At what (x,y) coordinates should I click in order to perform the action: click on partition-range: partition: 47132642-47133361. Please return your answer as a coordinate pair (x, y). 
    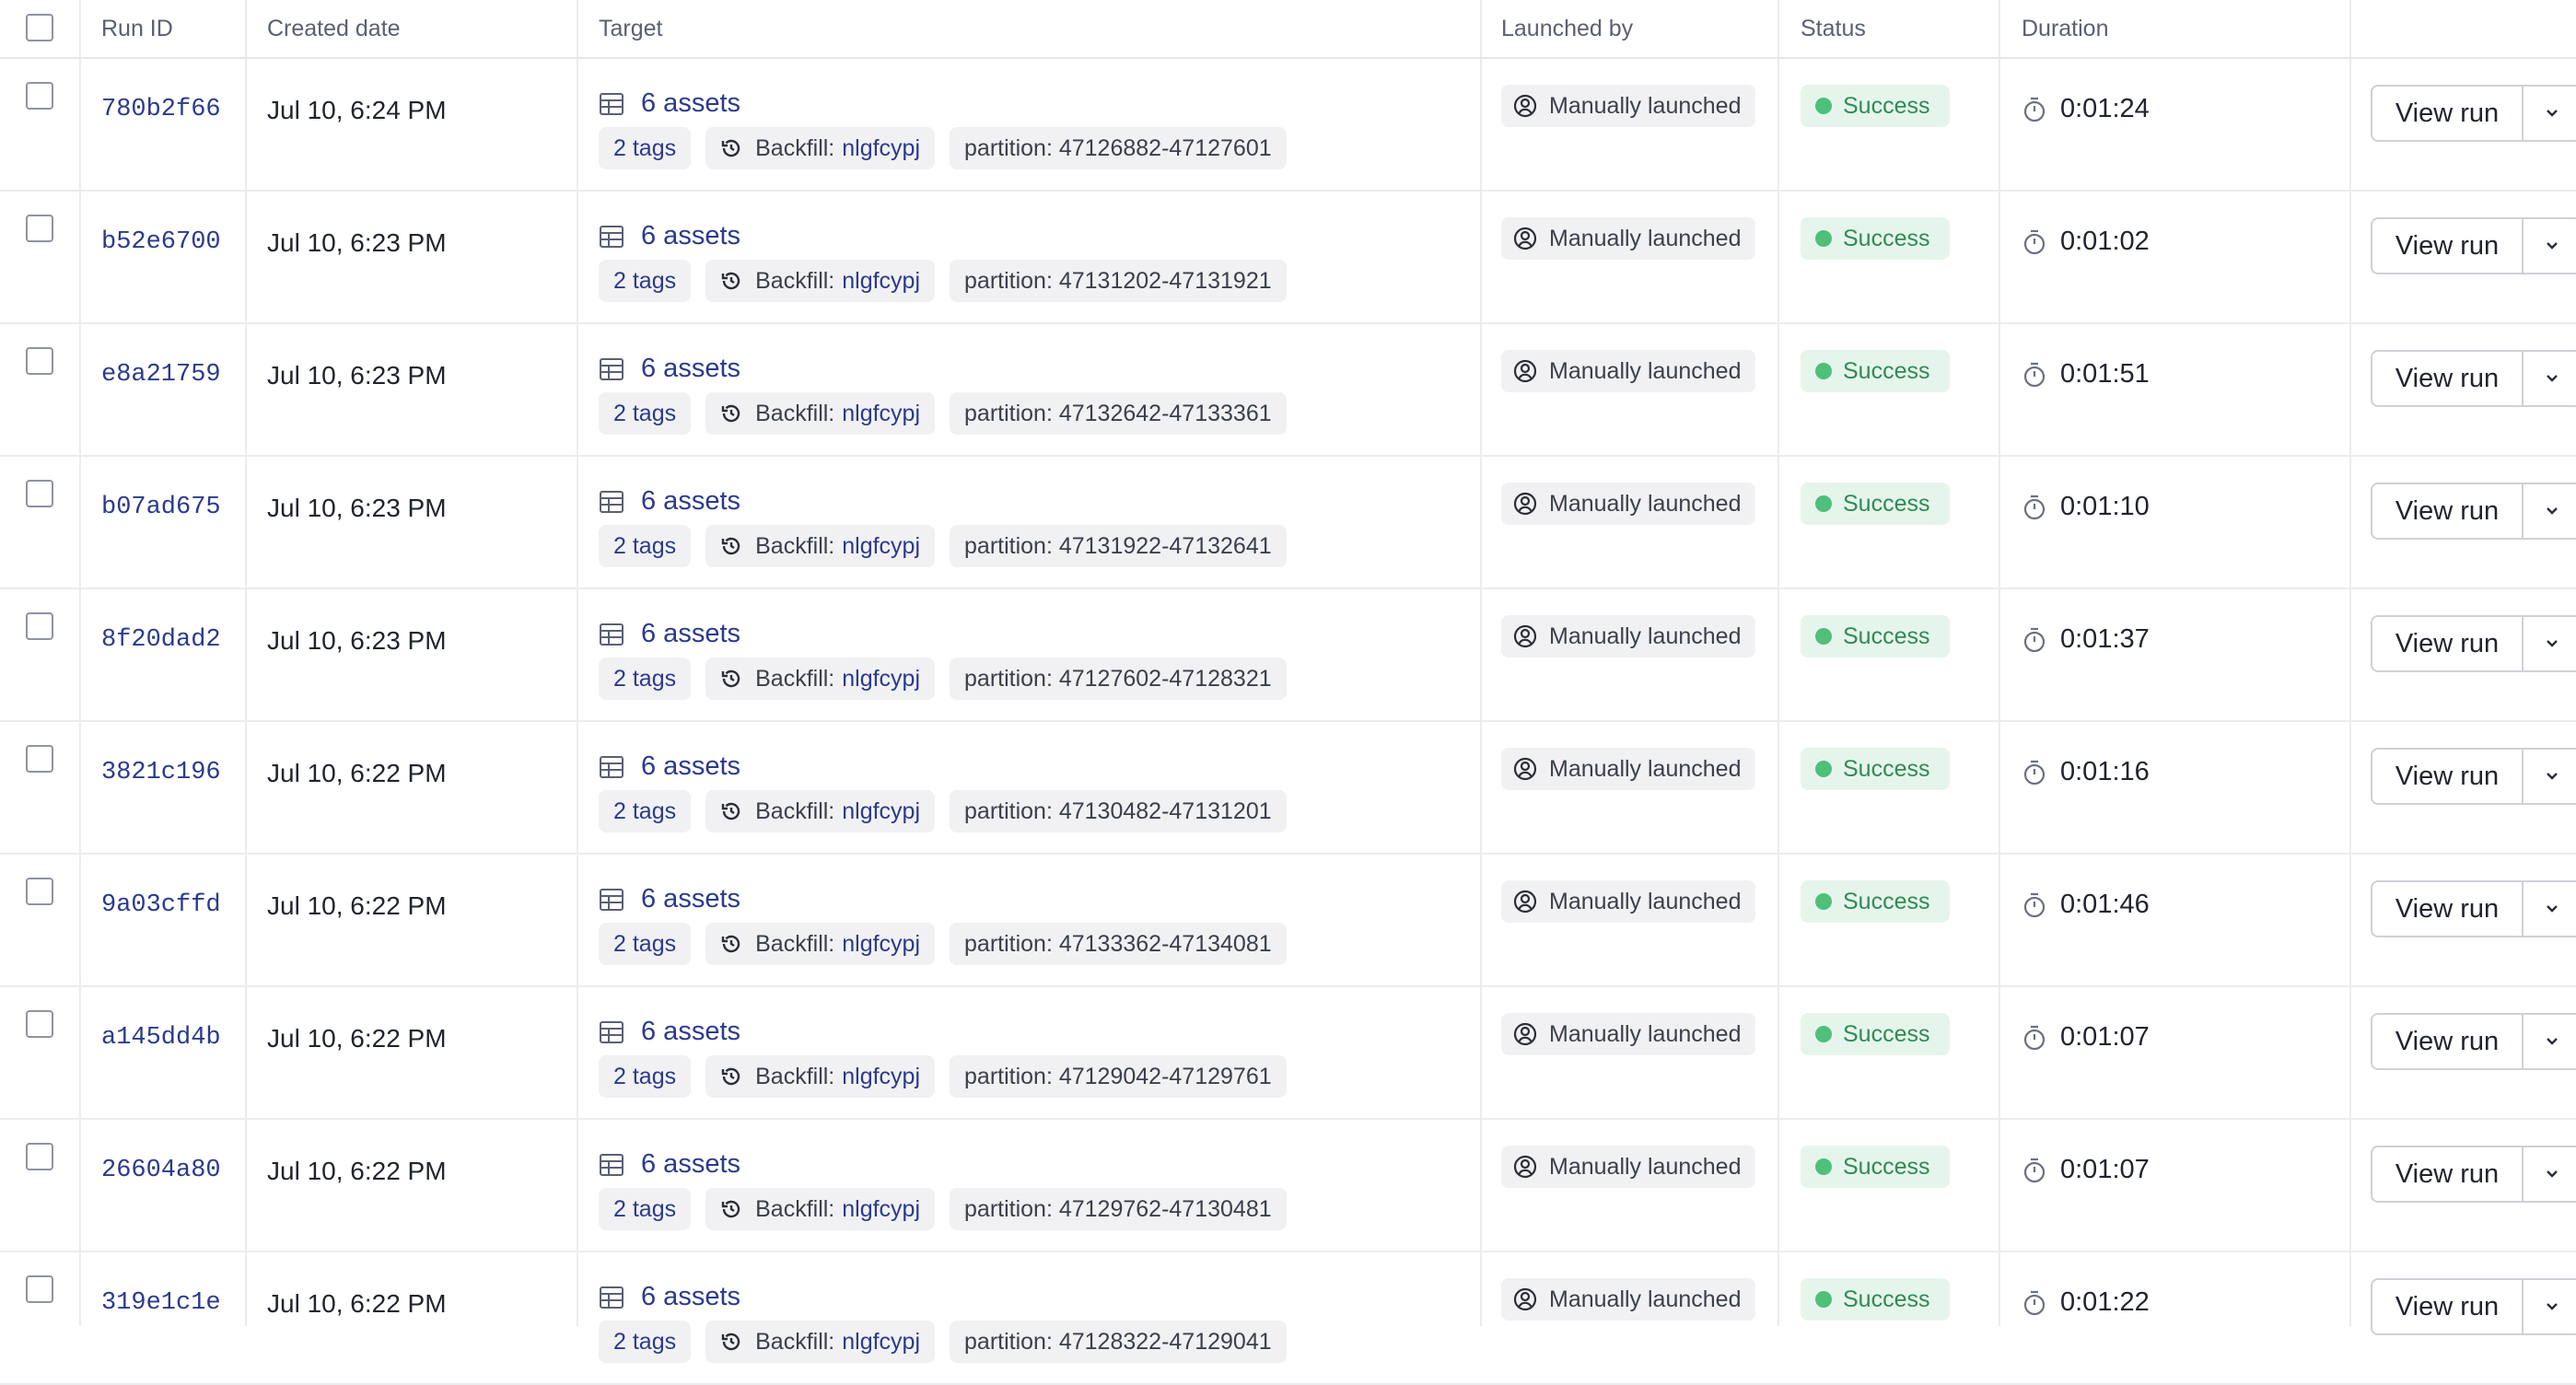
    Looking at the image, I should click on (1118, 413).